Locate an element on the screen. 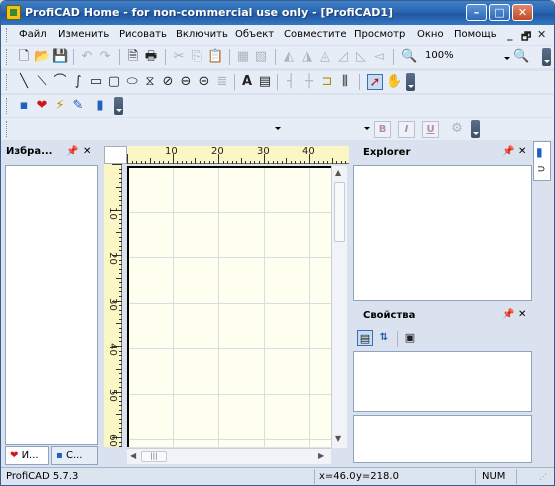 The image size is (555, 486). new-file-icon: 🗋 is located at coordinates (24, 57).